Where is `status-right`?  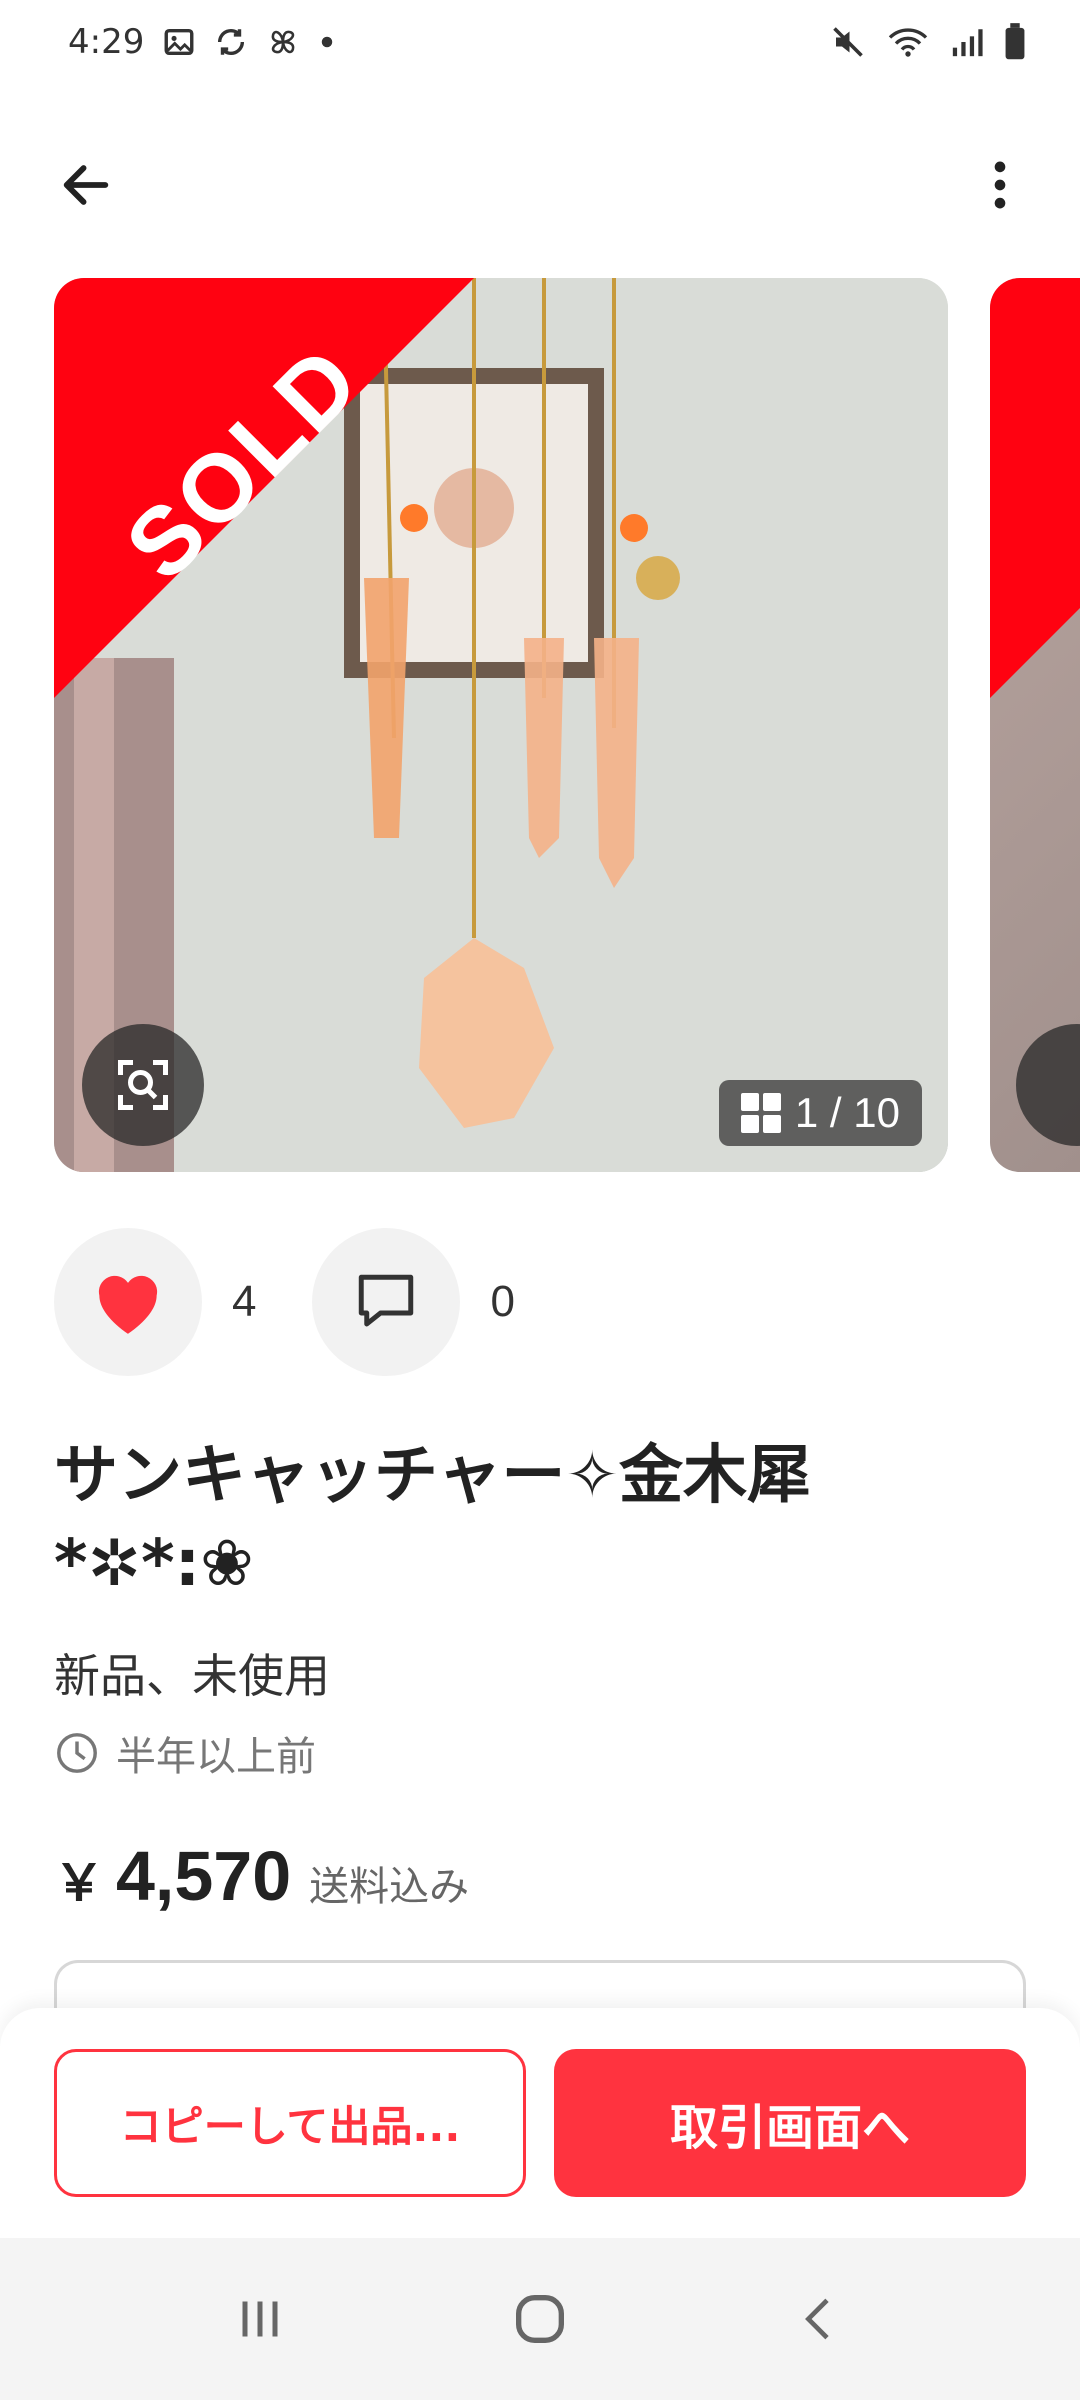 status-right is located at coordinates (928, 42).